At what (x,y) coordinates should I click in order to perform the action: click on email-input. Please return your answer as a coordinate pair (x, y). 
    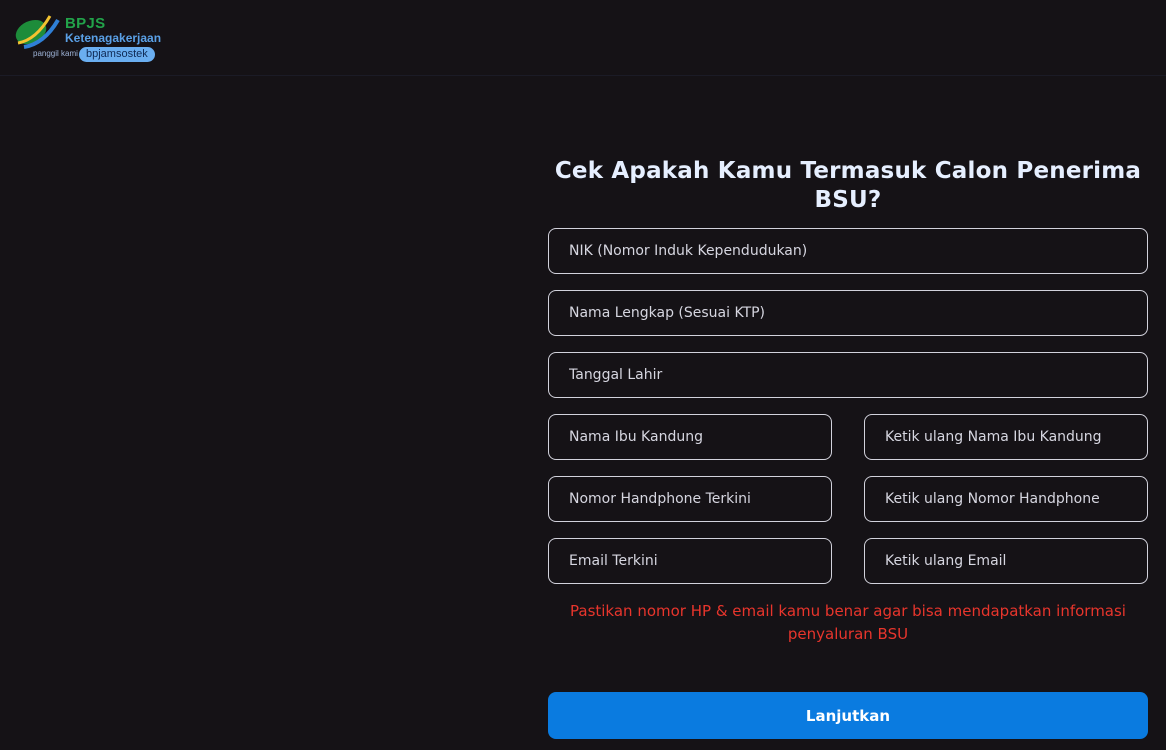
    Looking at the image, I should click on (690, 561).